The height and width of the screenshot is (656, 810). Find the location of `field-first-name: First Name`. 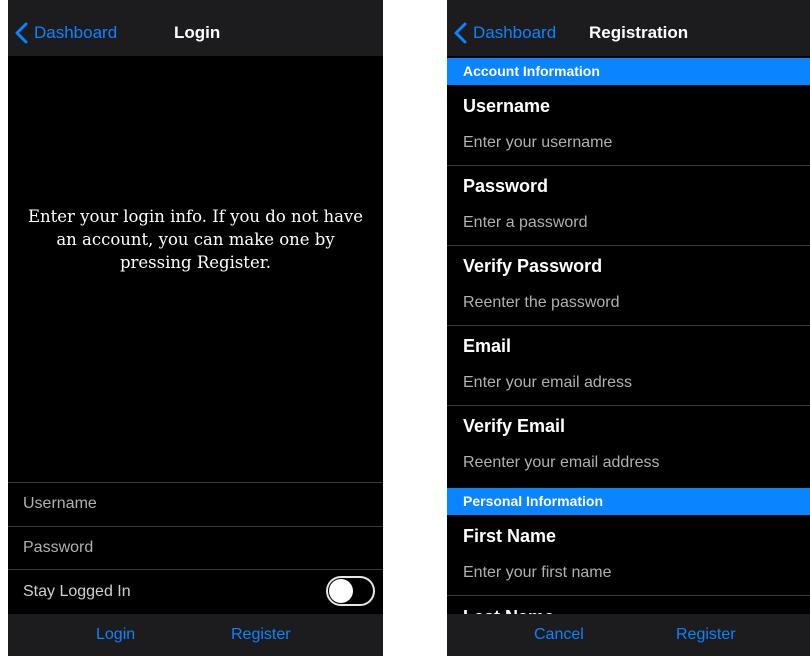

field-first-name: First Name is located at coordinates (628, 556).